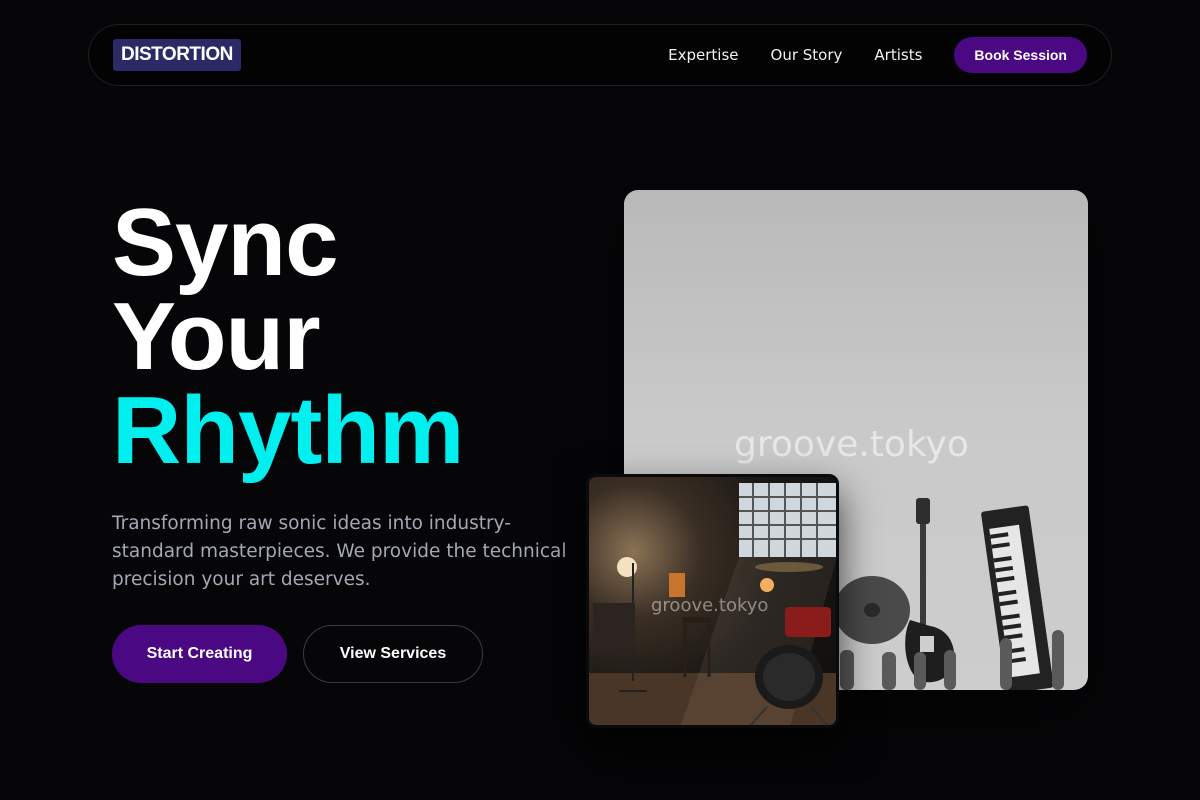  Describe the element at coordinates (851, 444) in the screenshot. I see `main-image-watermark: groove.tokyo` at that location.